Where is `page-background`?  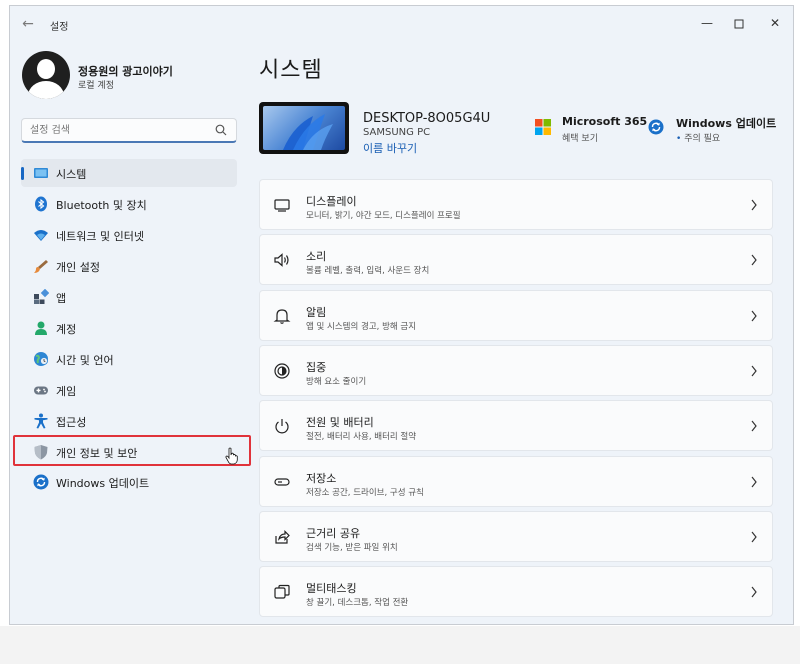
page-background is located at coordinates (400, 645).